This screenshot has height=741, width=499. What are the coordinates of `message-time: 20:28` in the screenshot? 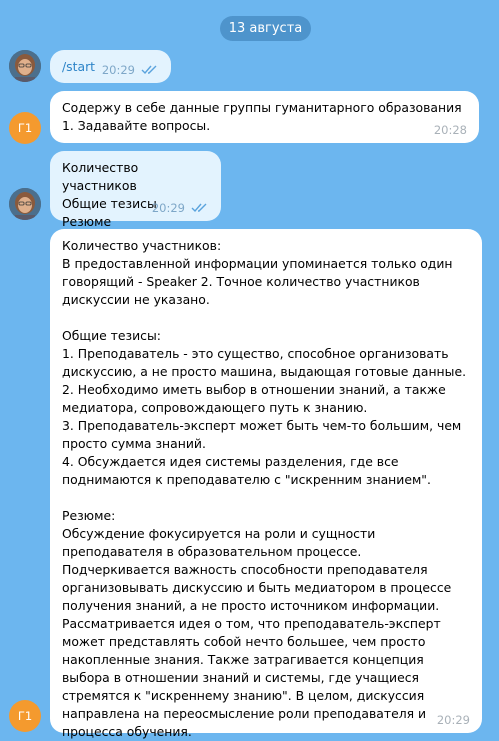 It's located at (450, 130).